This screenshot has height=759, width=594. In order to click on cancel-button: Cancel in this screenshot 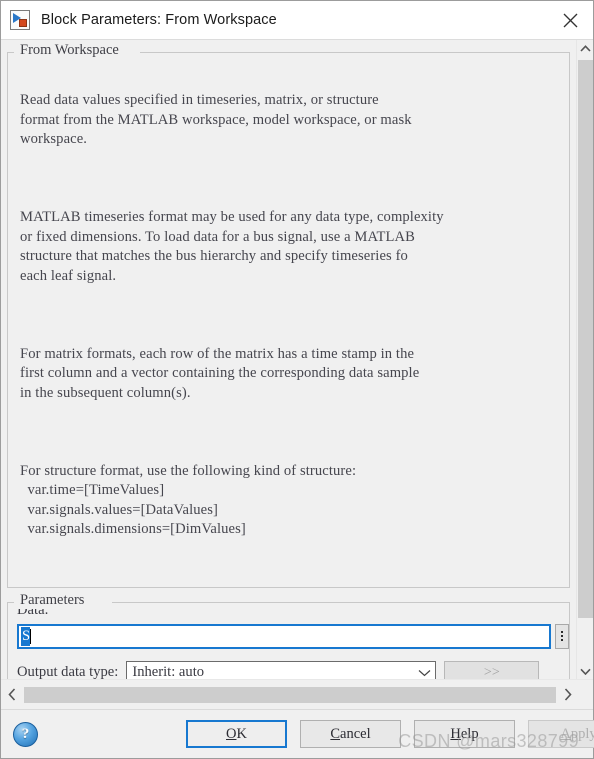, I will do `click(350, 734)`.